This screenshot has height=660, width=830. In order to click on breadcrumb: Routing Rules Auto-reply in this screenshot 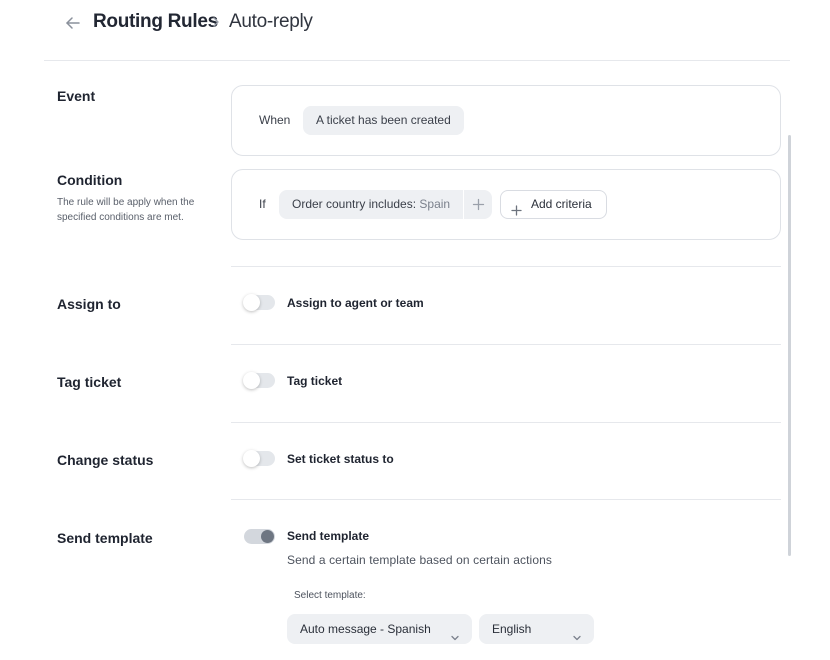, I will do `click(417, 30)`.